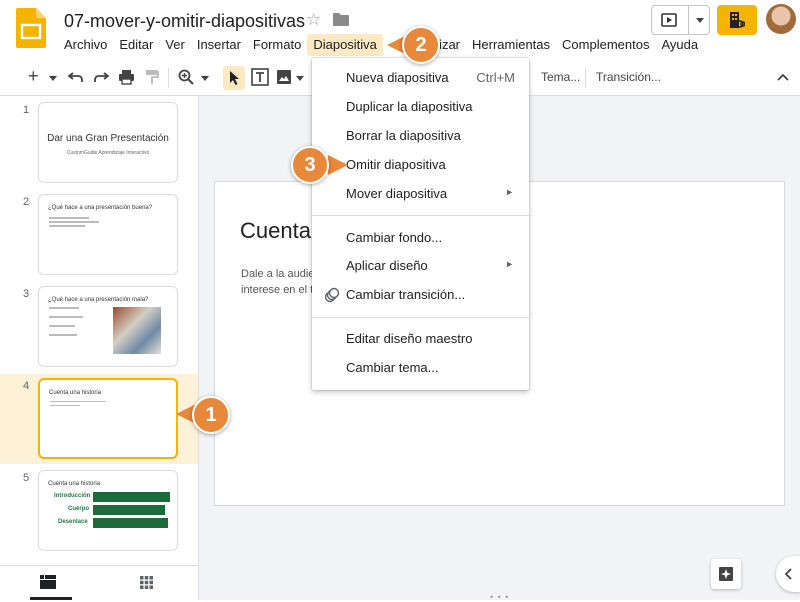  What do you see at coordinates (341, 19) in the screenshot?
I see `folder-icon` at bounding box center [341, 19].